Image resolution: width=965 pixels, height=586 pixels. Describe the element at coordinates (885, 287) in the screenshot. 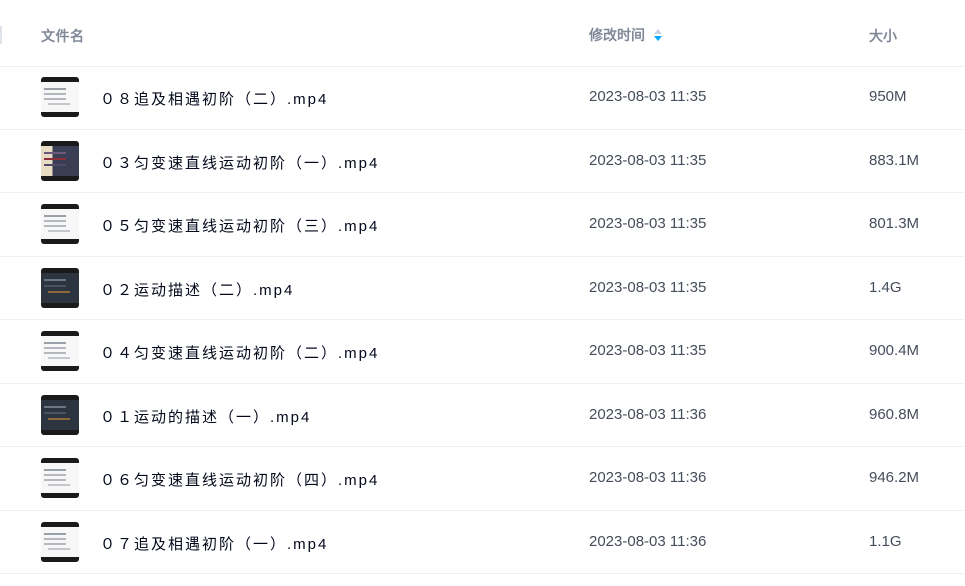

I see `file-size: 1.4G` at that location.